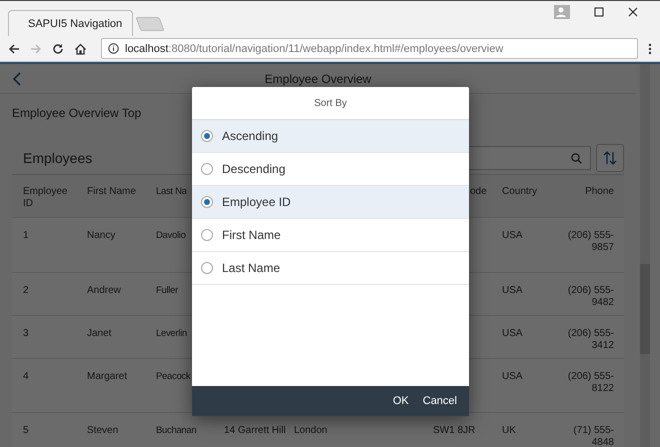  Describe the element at coordinates (330, 136) in the screenshot. I see `sort-order-option: Ascending` at that location.